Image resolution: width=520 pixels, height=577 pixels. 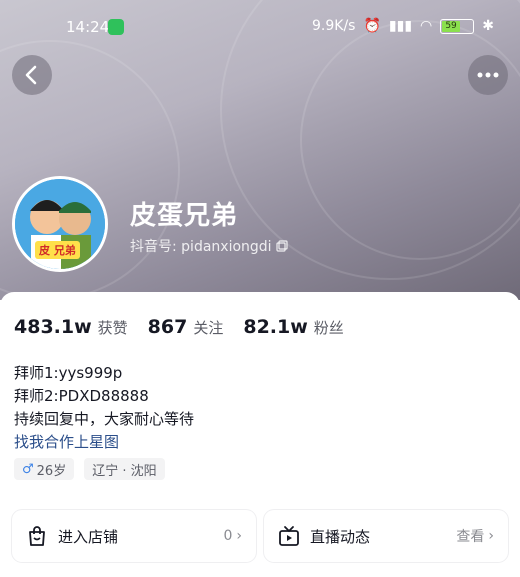 What do you see at coordinates (53, 327) in the screenshot?
I see `stat-value: 483.1w` at bounding box center [53, 327].